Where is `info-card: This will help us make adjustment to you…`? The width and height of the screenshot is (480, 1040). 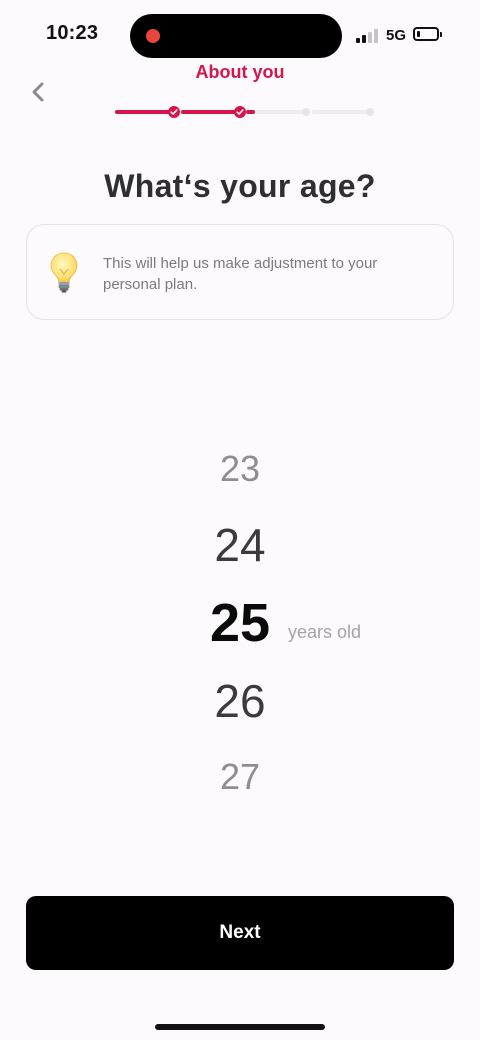
info-card: This will help us make adjustment to you… is located at coordinates (240, 272).